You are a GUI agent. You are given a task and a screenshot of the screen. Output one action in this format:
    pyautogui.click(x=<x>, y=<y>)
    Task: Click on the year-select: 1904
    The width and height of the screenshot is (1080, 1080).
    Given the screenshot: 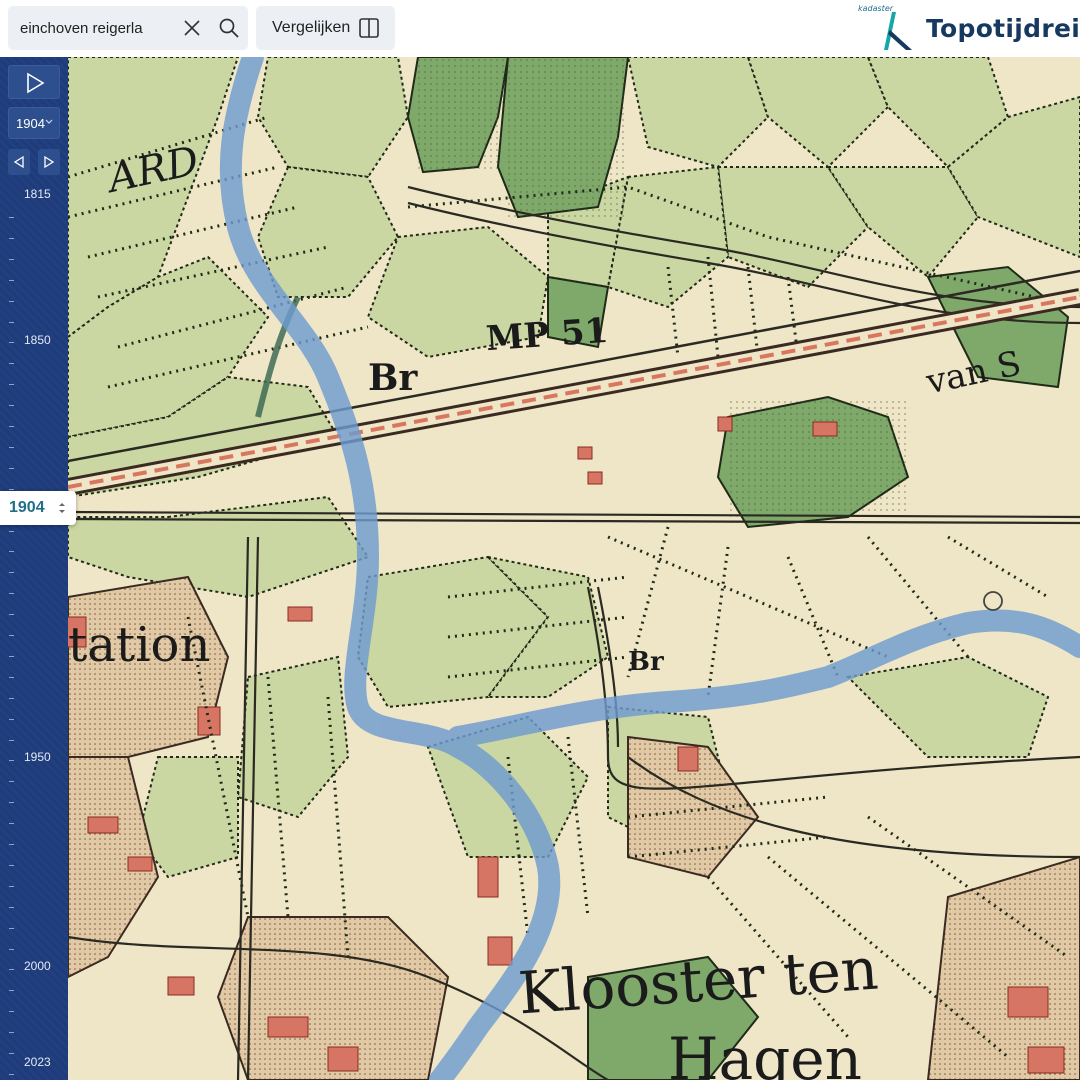 What is the action you would take?
    pyautogui.click(x=34, y=123)
    